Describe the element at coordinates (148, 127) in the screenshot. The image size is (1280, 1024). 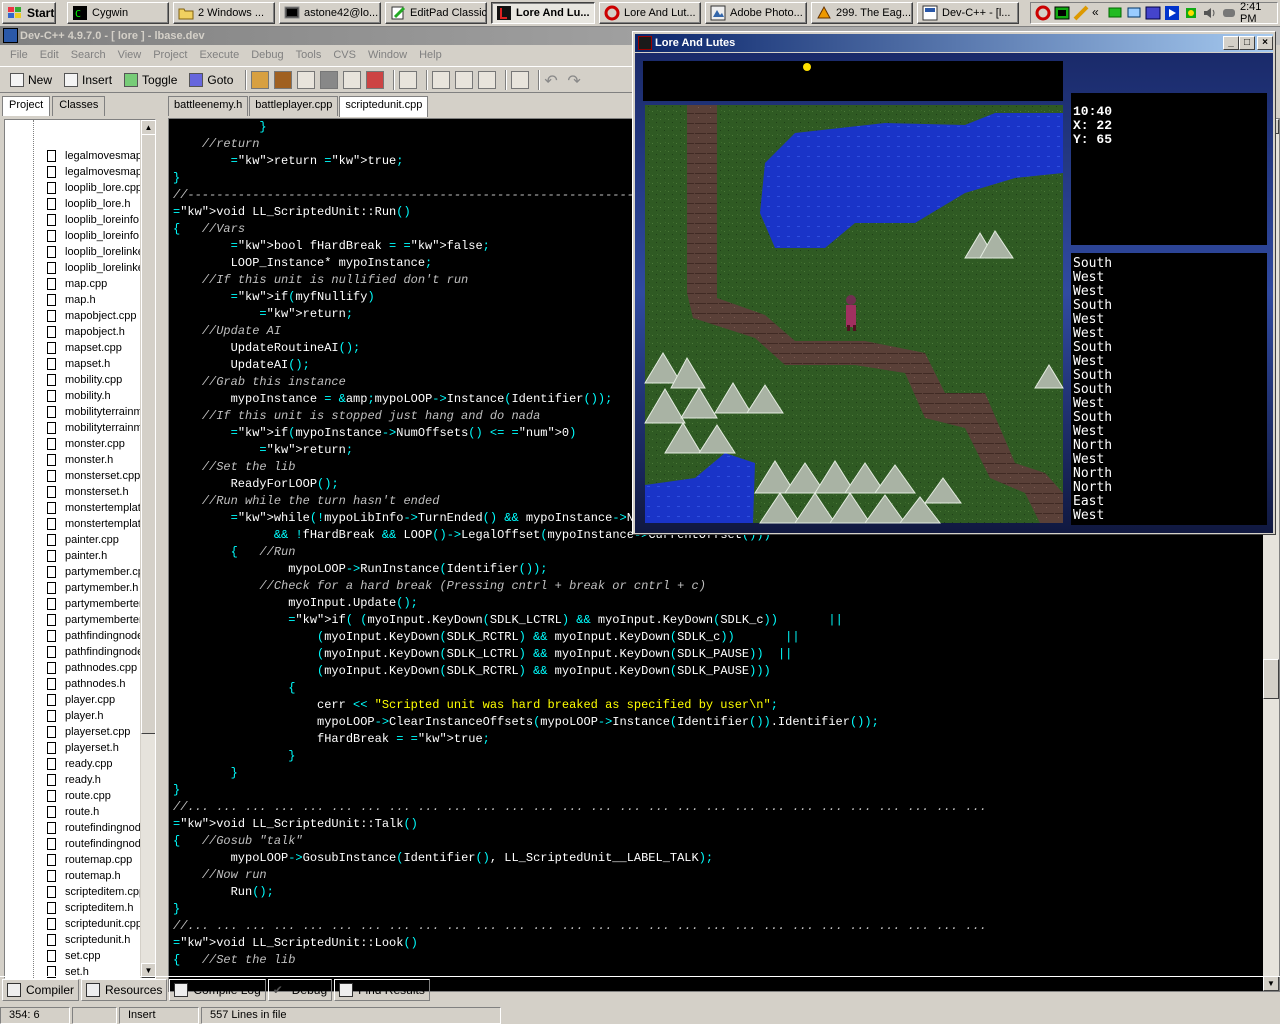
I see `scroll-up-arrow-icon: ▲` at that location.